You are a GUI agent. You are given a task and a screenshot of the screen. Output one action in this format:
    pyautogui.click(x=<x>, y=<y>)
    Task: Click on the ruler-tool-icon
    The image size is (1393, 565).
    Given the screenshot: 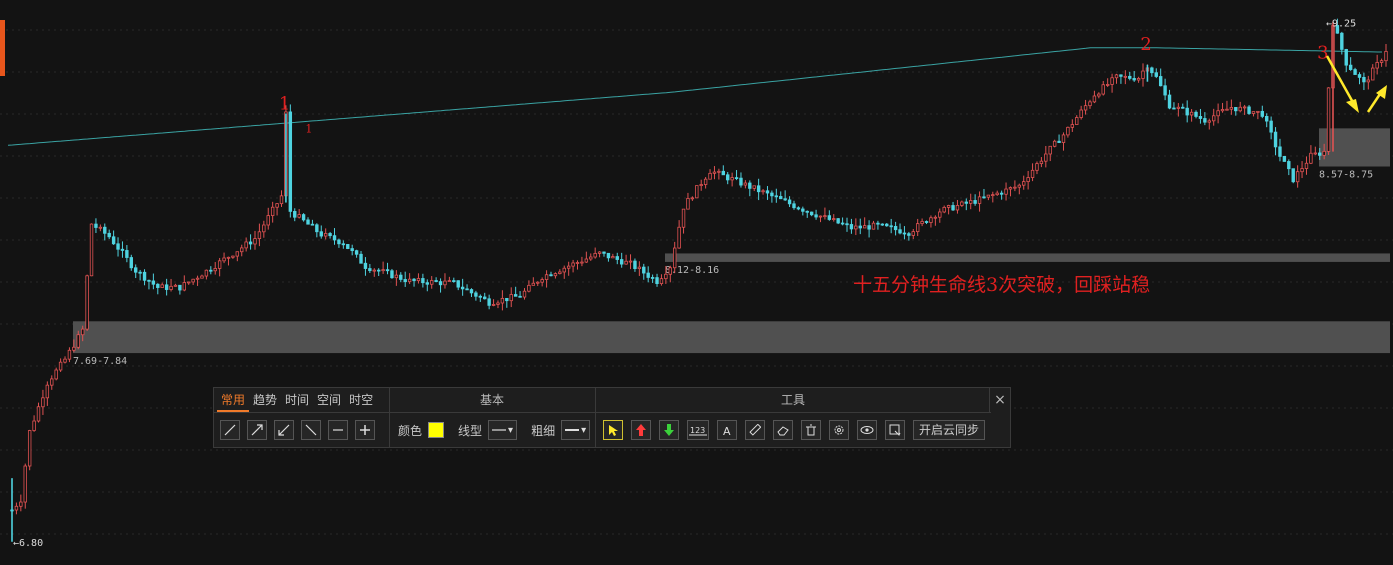 What is the action you would take?
    pyautogui.click(x=755, y=430)
    